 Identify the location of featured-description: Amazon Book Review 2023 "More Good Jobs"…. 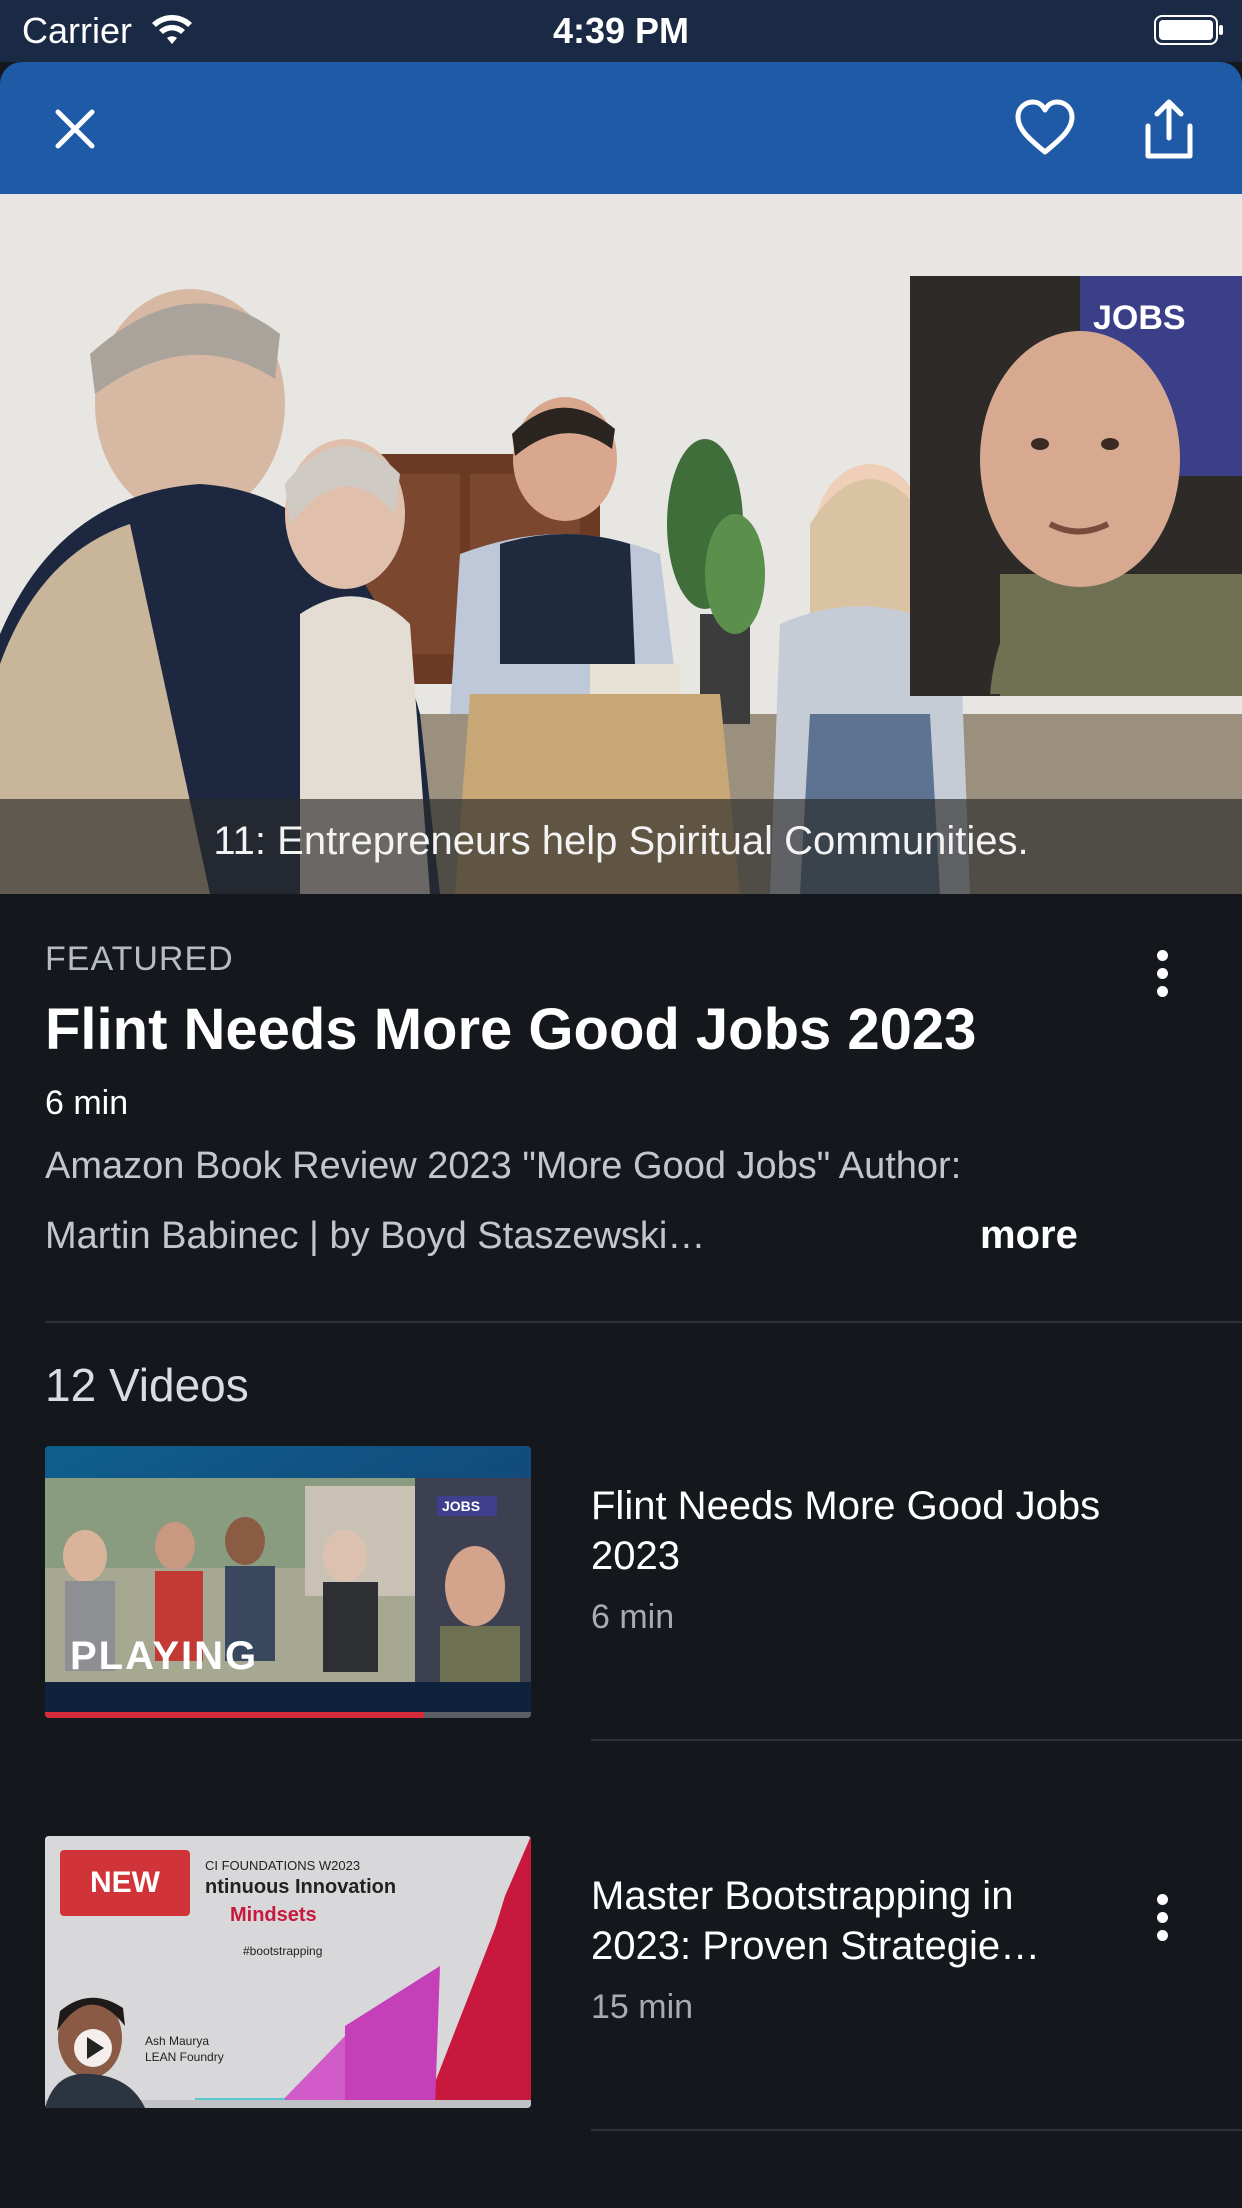
(503, 1166).